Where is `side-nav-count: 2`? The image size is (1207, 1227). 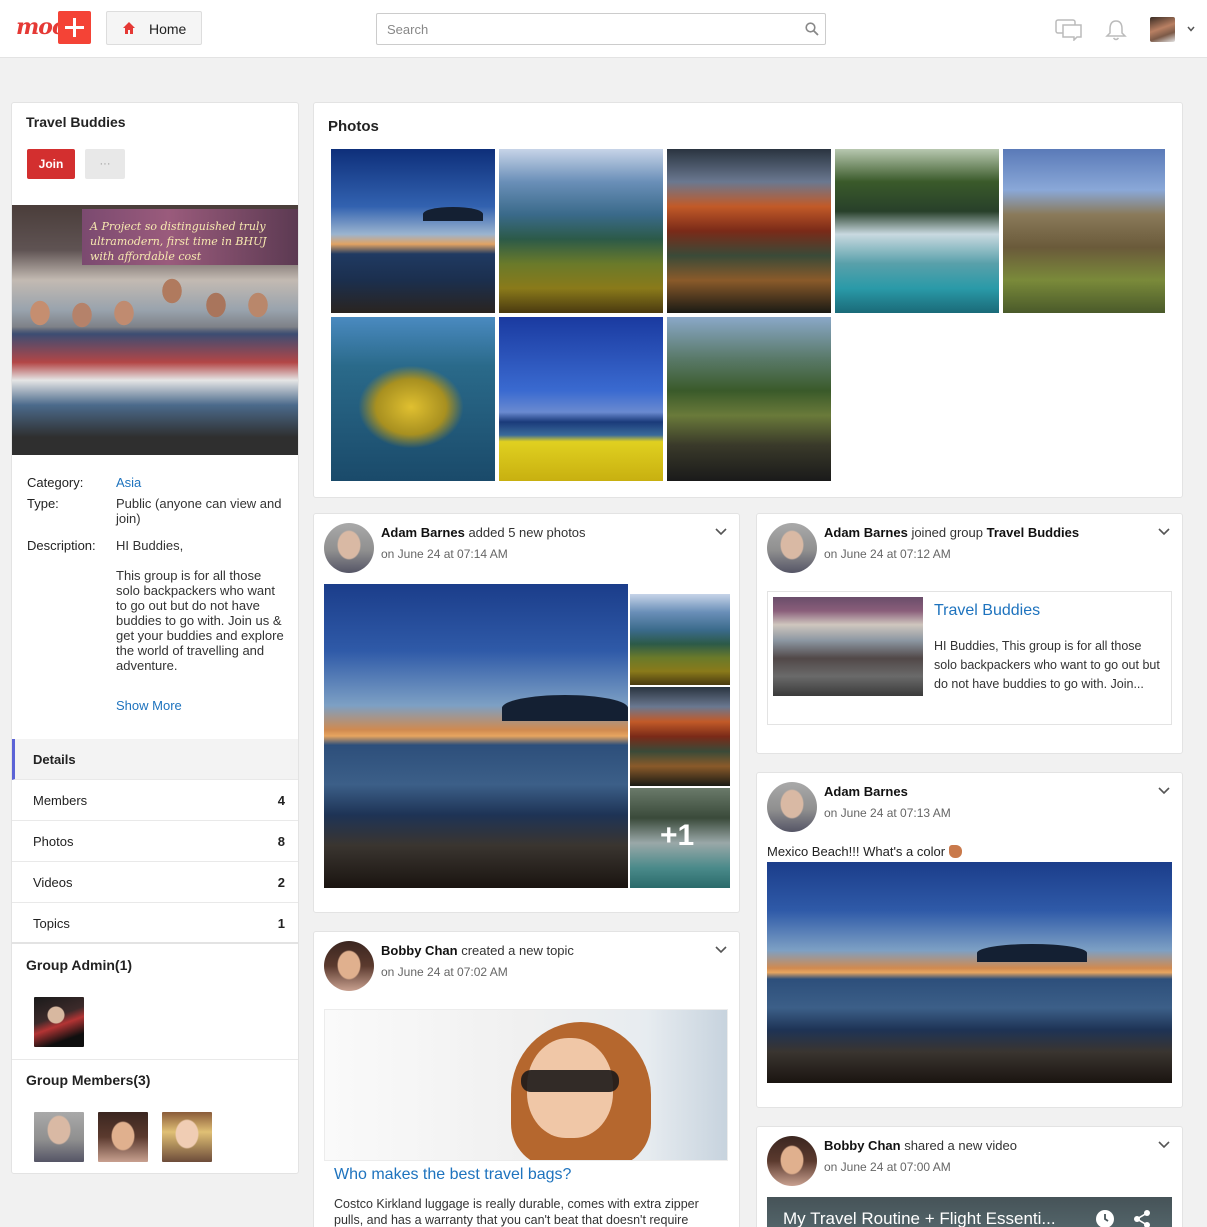
side-nav-count: 2 is located at coordinates (281, 882).